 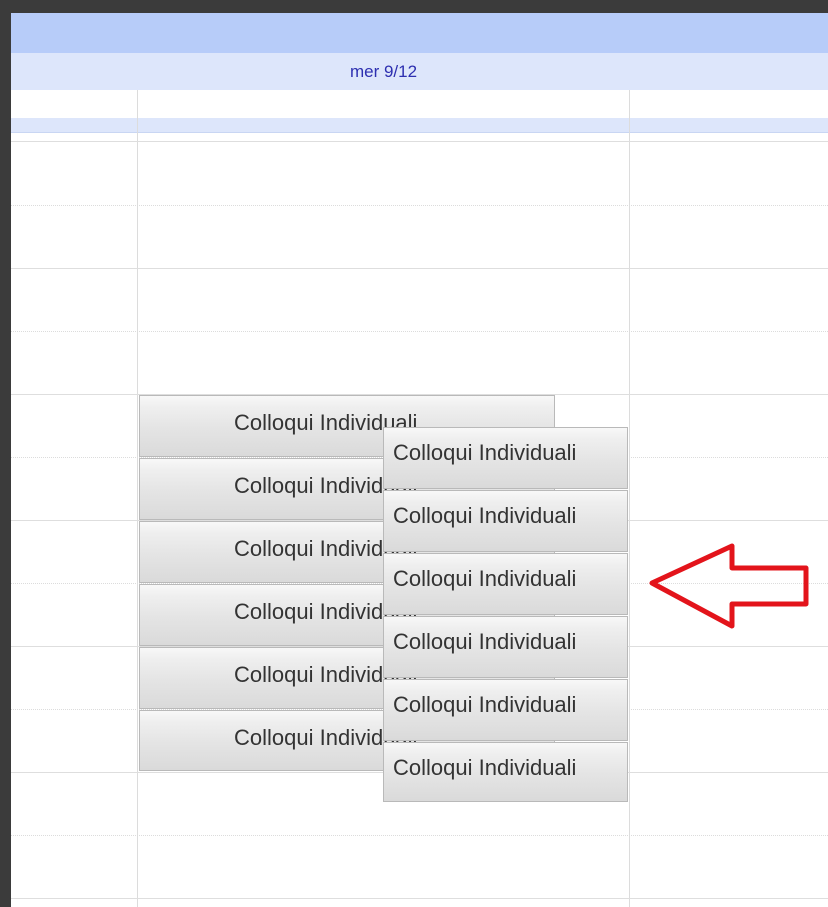 What do you see at coordinates (414, 6) in the screenshot?
I see `window-frame-top` at bounding box center [414, 6].